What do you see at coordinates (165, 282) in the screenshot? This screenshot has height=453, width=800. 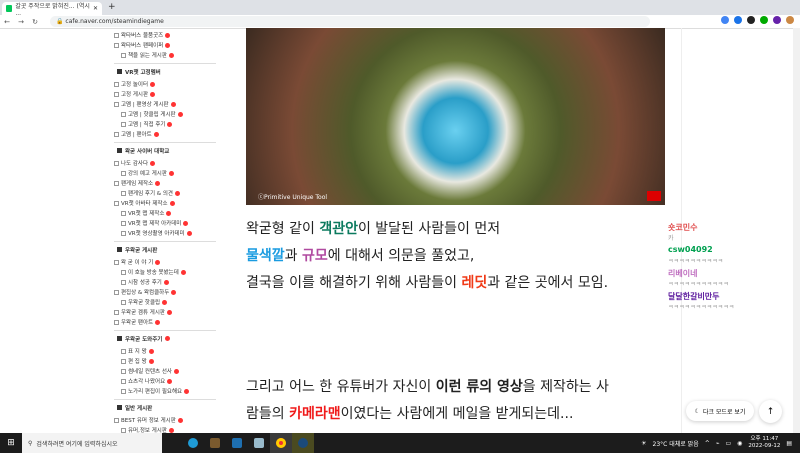 I see `menu-item: 시참 성공 후기` at bounding box center [165, 282].